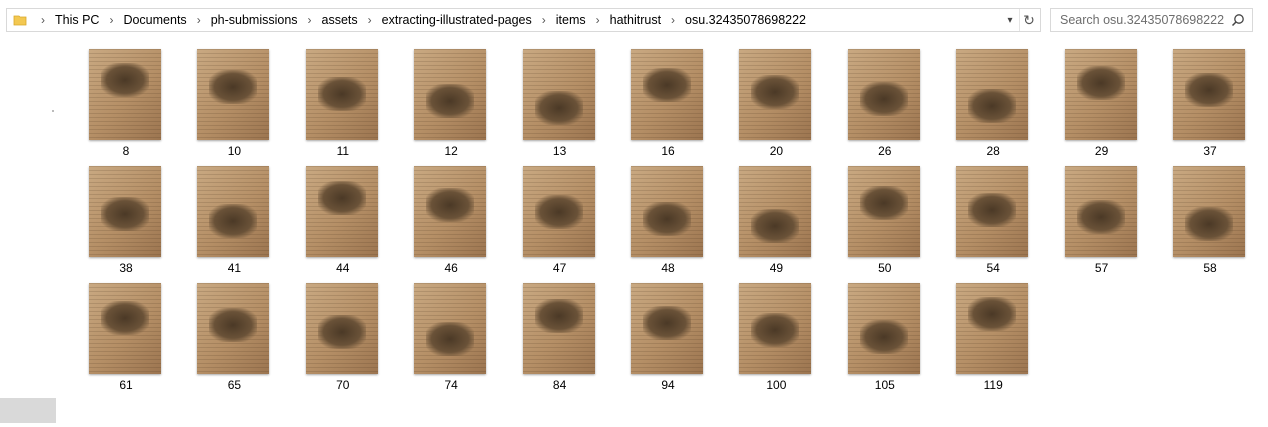 Image resolution: width=1268 pixels, height=427 pixels. What do you see at coordinates (126, 104) in the screenshot?
I see `file-item: 8` at bounding box center [126, 104].